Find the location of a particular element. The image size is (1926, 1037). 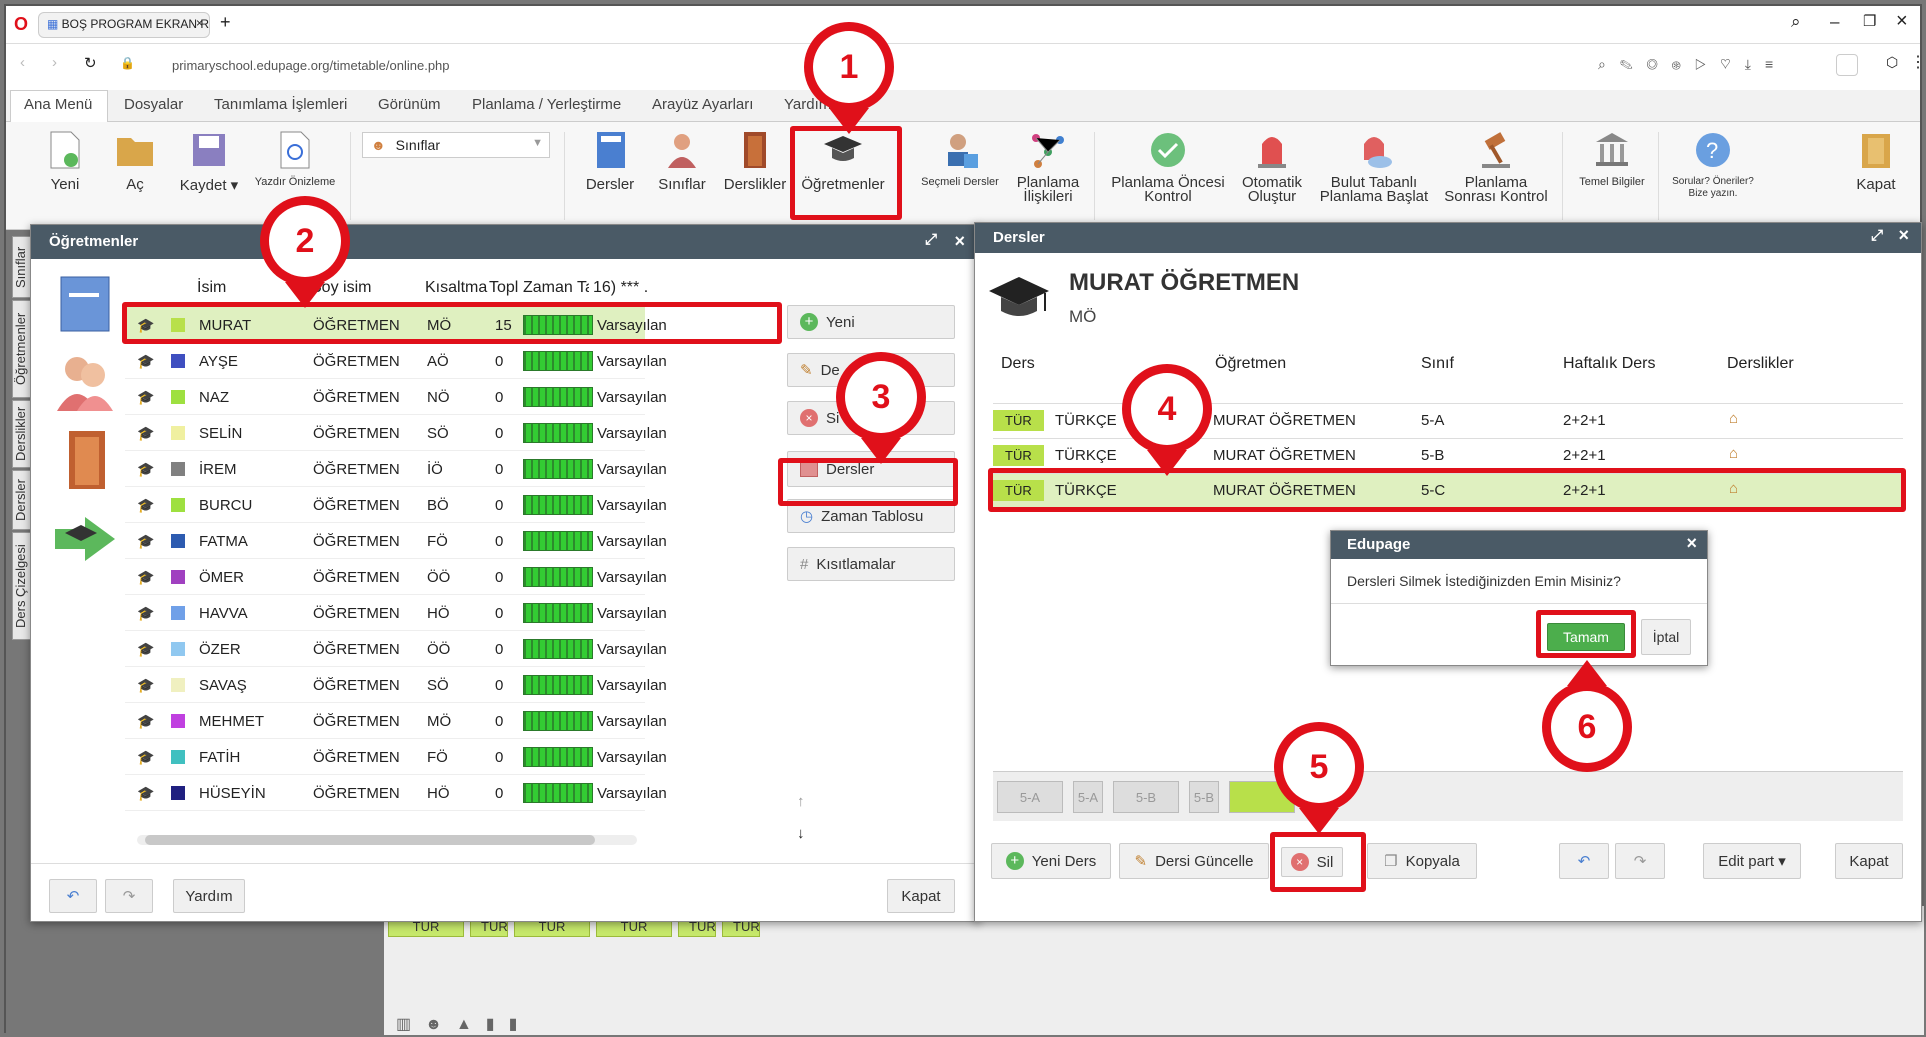

table-row: 🎓 AYŞE ÖĞRETMEN AÖ 0 Varsayılan is located at coordinates (396, 361).